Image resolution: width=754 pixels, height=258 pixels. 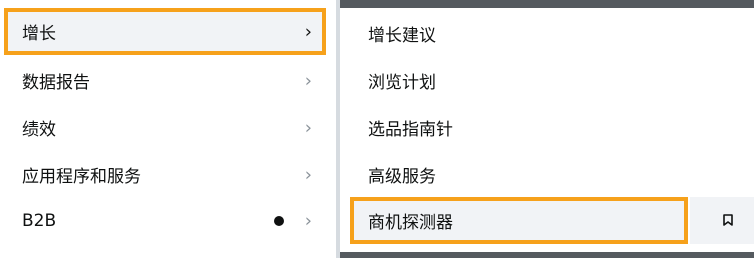 What do you see at coordinates (56, 83) in the screenshot?
I see `menu-item-label: 数据报告` at bounding box center [56, 83].